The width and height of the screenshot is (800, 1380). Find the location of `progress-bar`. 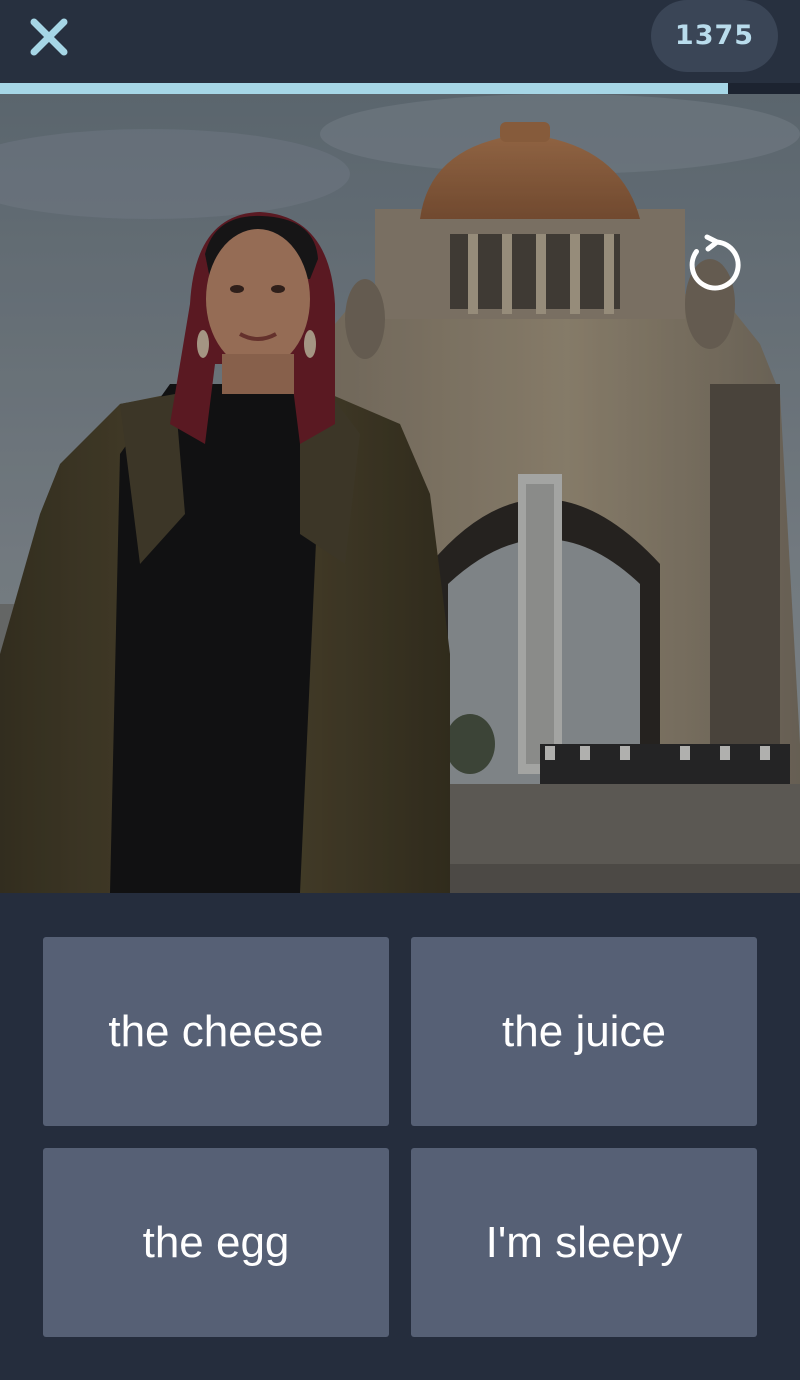

progress-bar is located at coordinates (400, 88).